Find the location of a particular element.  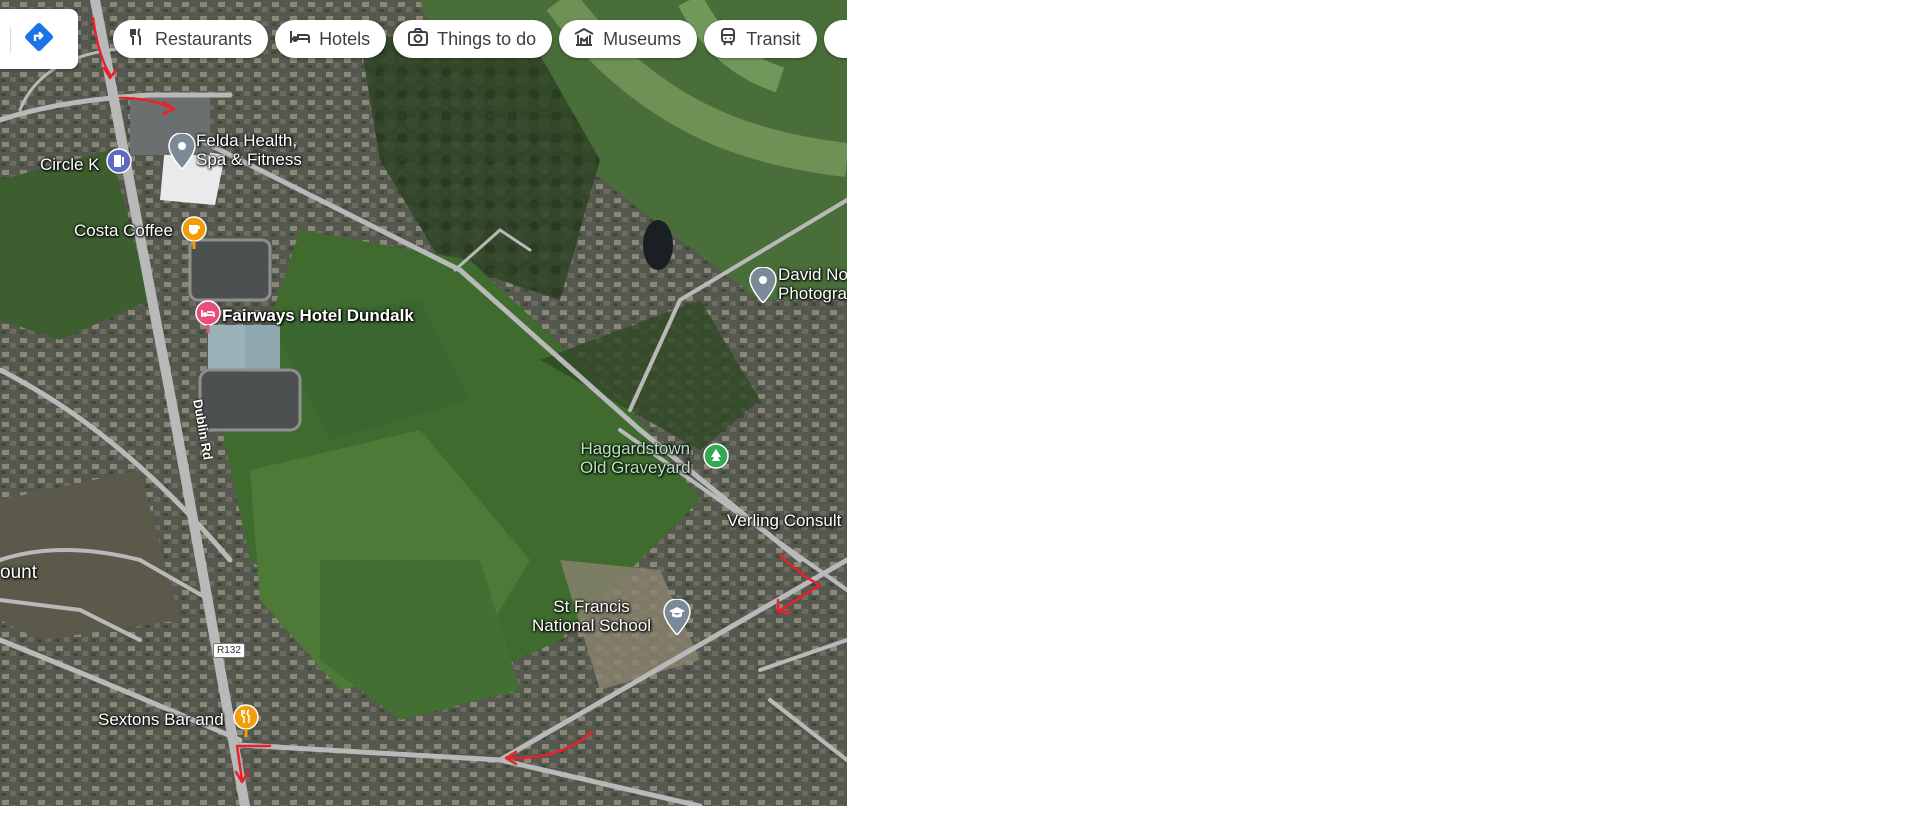

pin-st-francis is located at coordinates (677, 619).